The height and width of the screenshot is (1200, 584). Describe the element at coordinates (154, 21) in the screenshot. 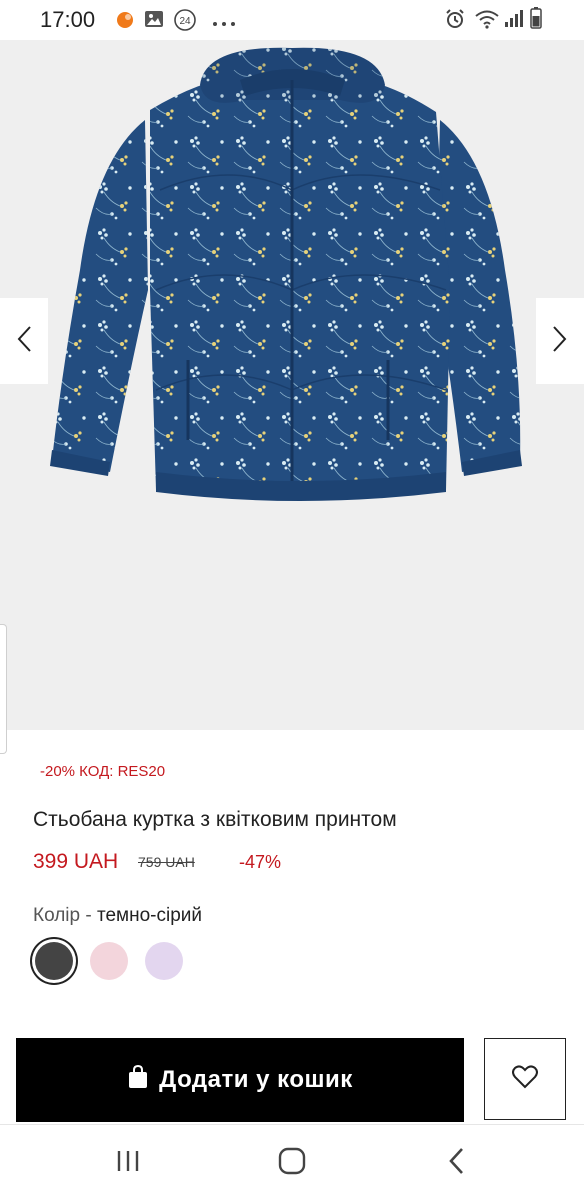

I see `gallery-icon` at that location.